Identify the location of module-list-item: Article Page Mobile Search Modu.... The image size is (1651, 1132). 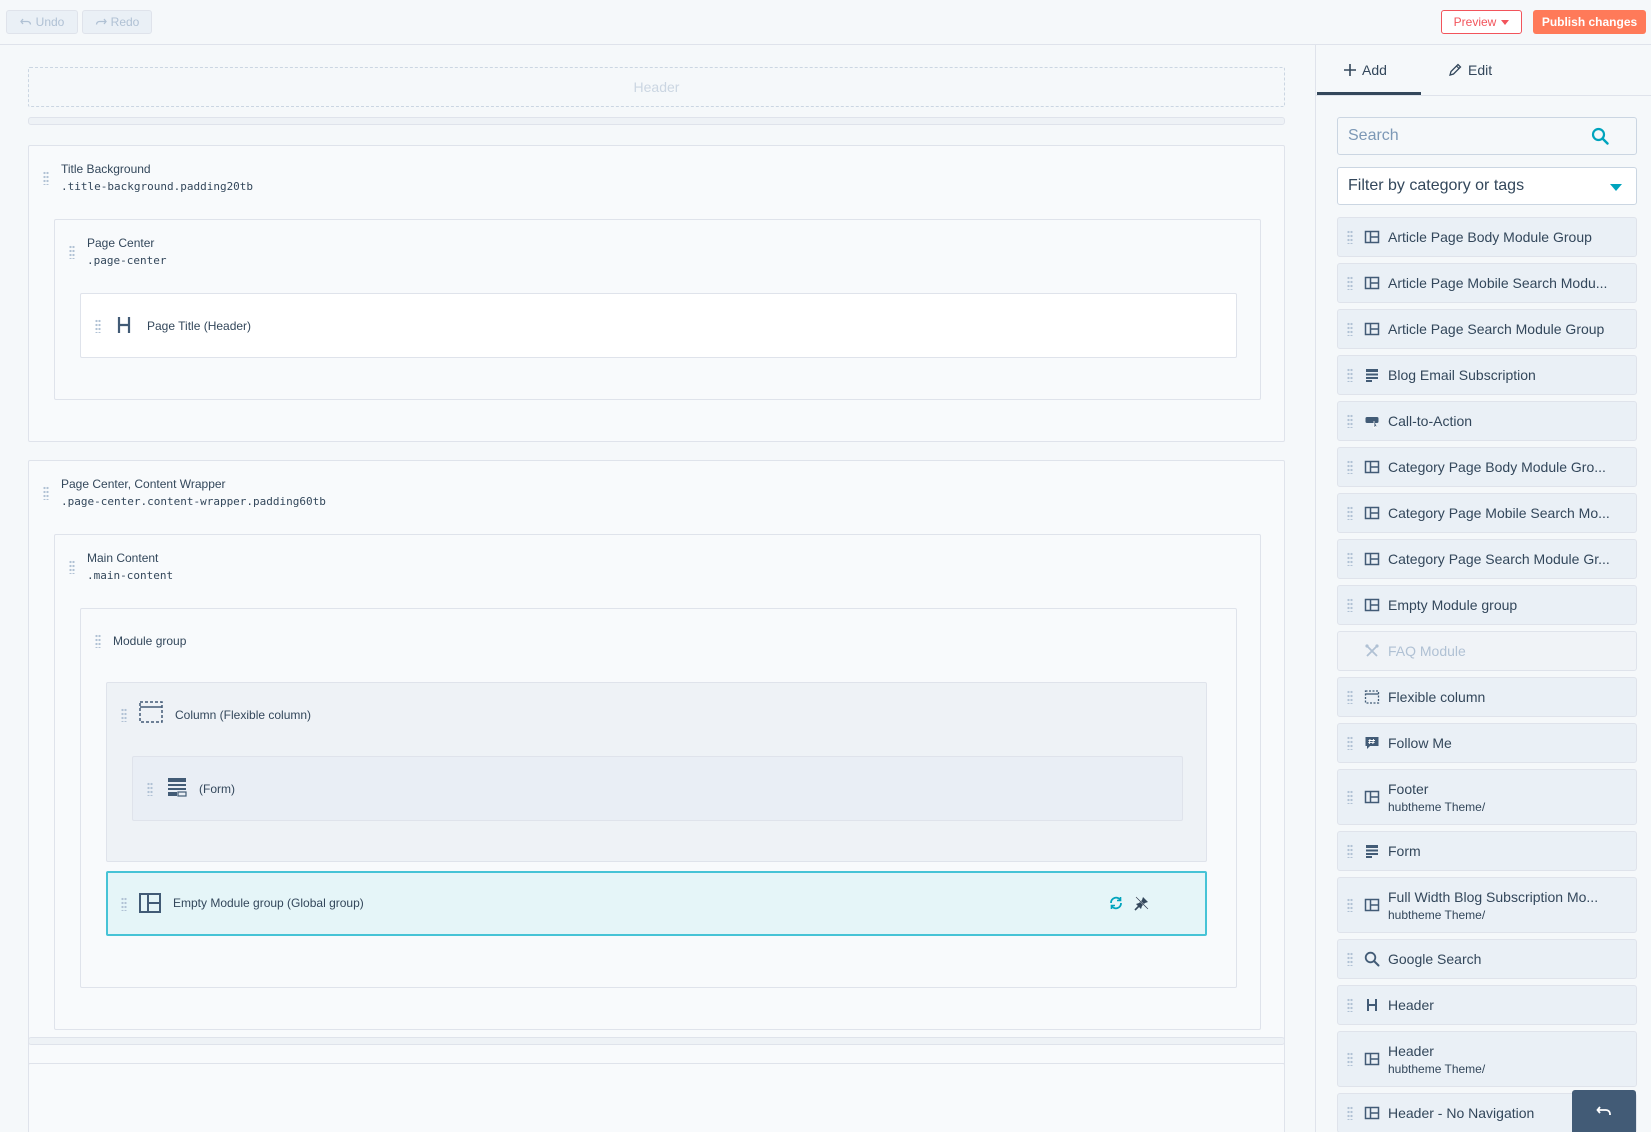
(1487, 283).